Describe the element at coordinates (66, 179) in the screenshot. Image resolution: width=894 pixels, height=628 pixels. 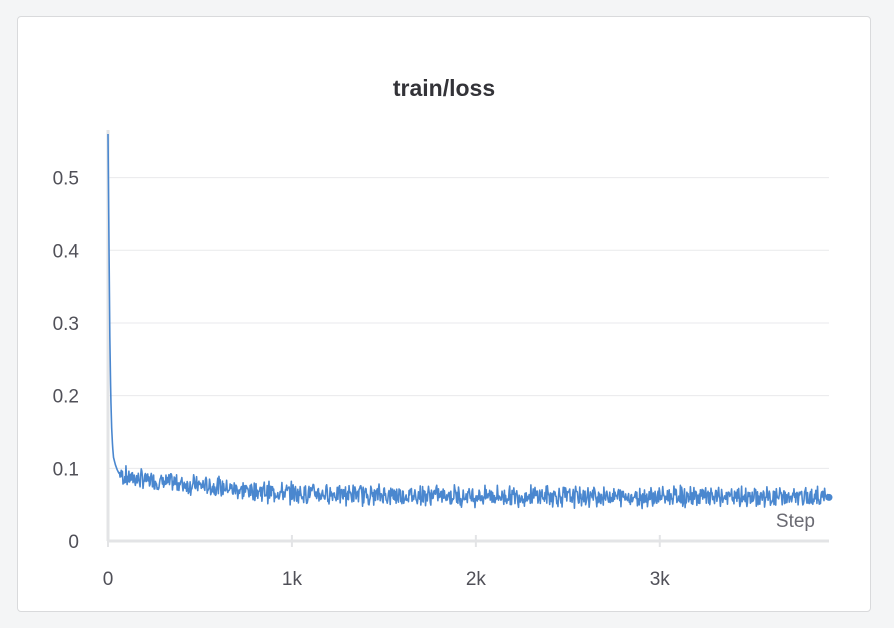
I see `y-tick-label: 0.5` at that location.